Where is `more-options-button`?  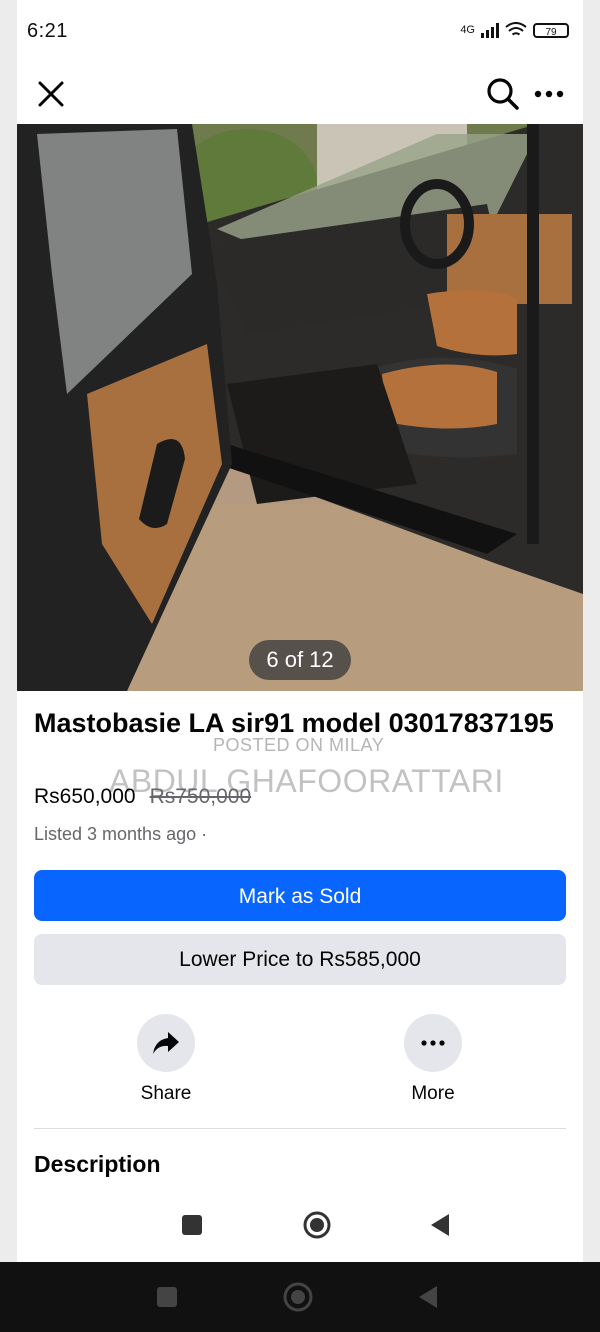
more-options-button is located at coordinates (549, 94).